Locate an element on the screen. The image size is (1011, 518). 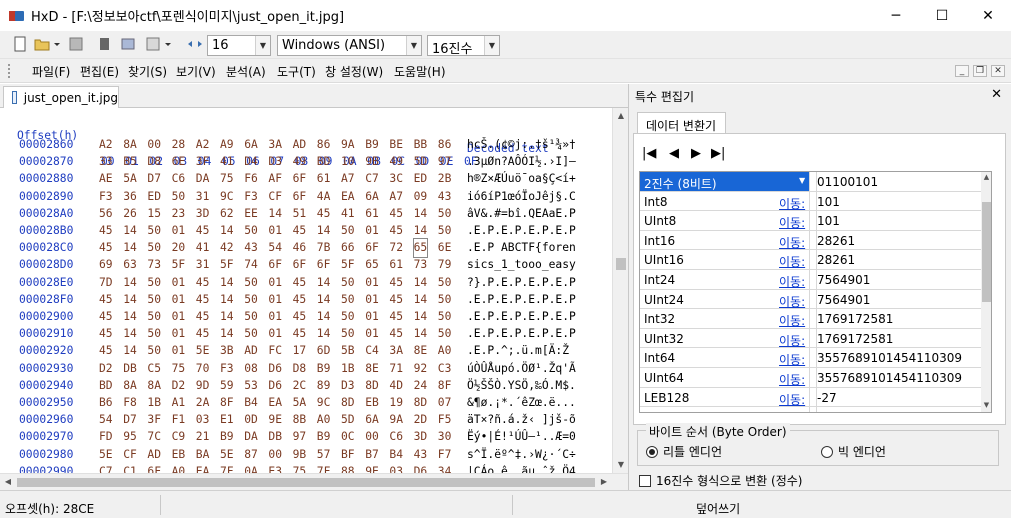
hex-byte: 86 is located at coordinates (445, 145).